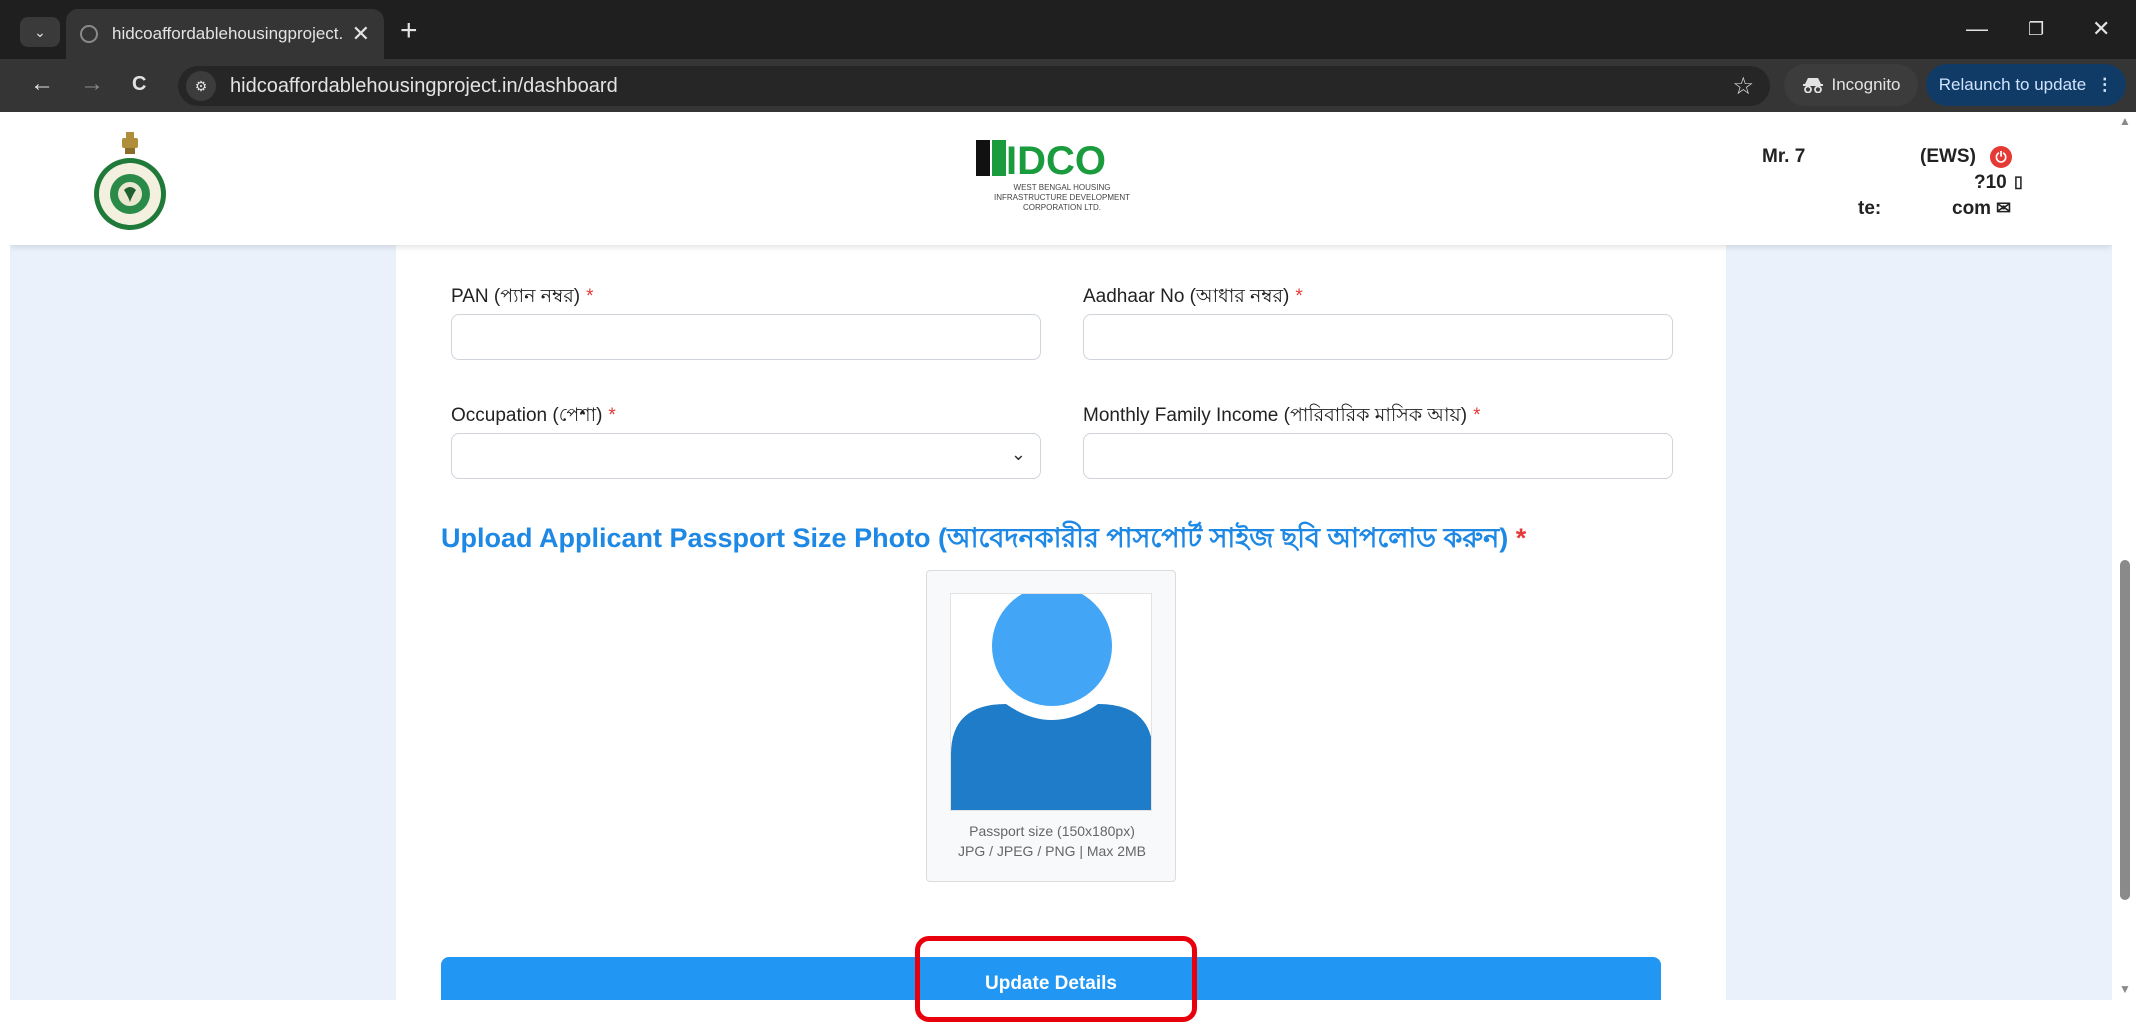 This screenshot has width=2136, height=1023. I want to click on user-phone-line: ?10 ▯, so click(1902, 185).